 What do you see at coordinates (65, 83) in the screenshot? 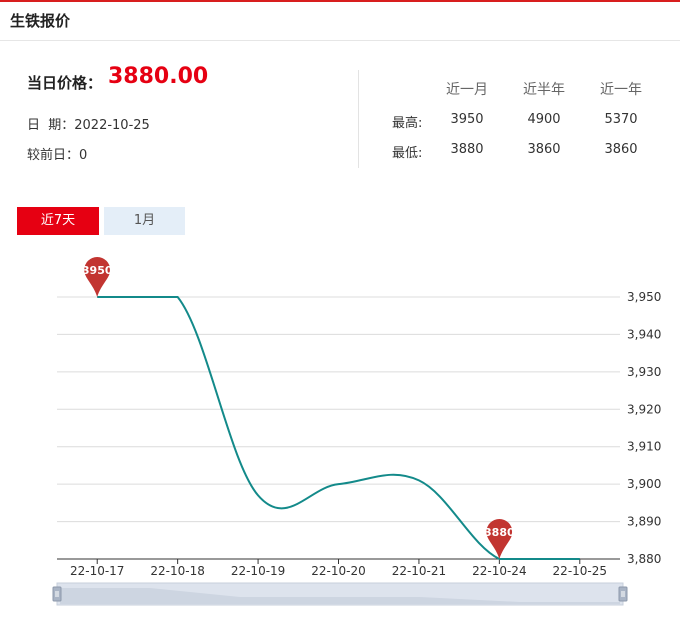
I see `price-label: 当日价格：` at bounding box center [65, 83].